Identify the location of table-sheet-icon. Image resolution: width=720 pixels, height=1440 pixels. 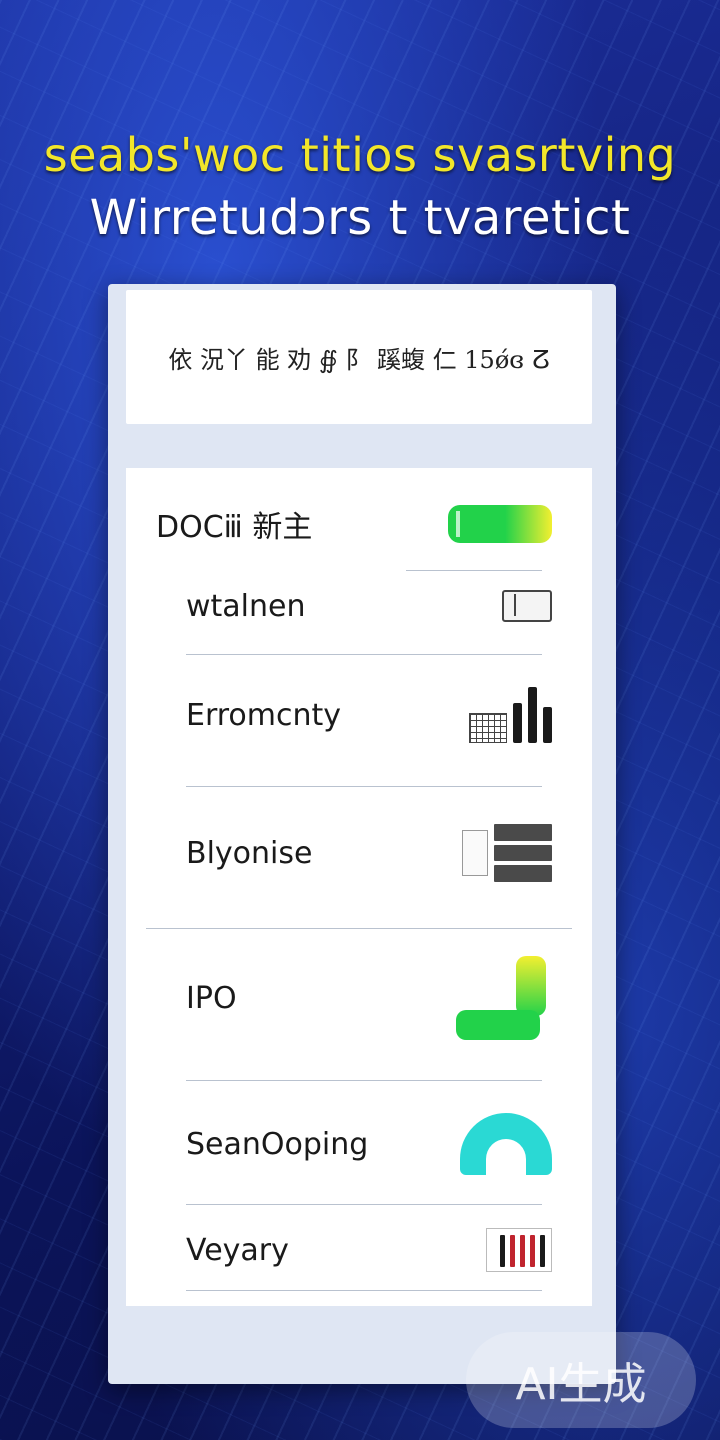
(507, 853).